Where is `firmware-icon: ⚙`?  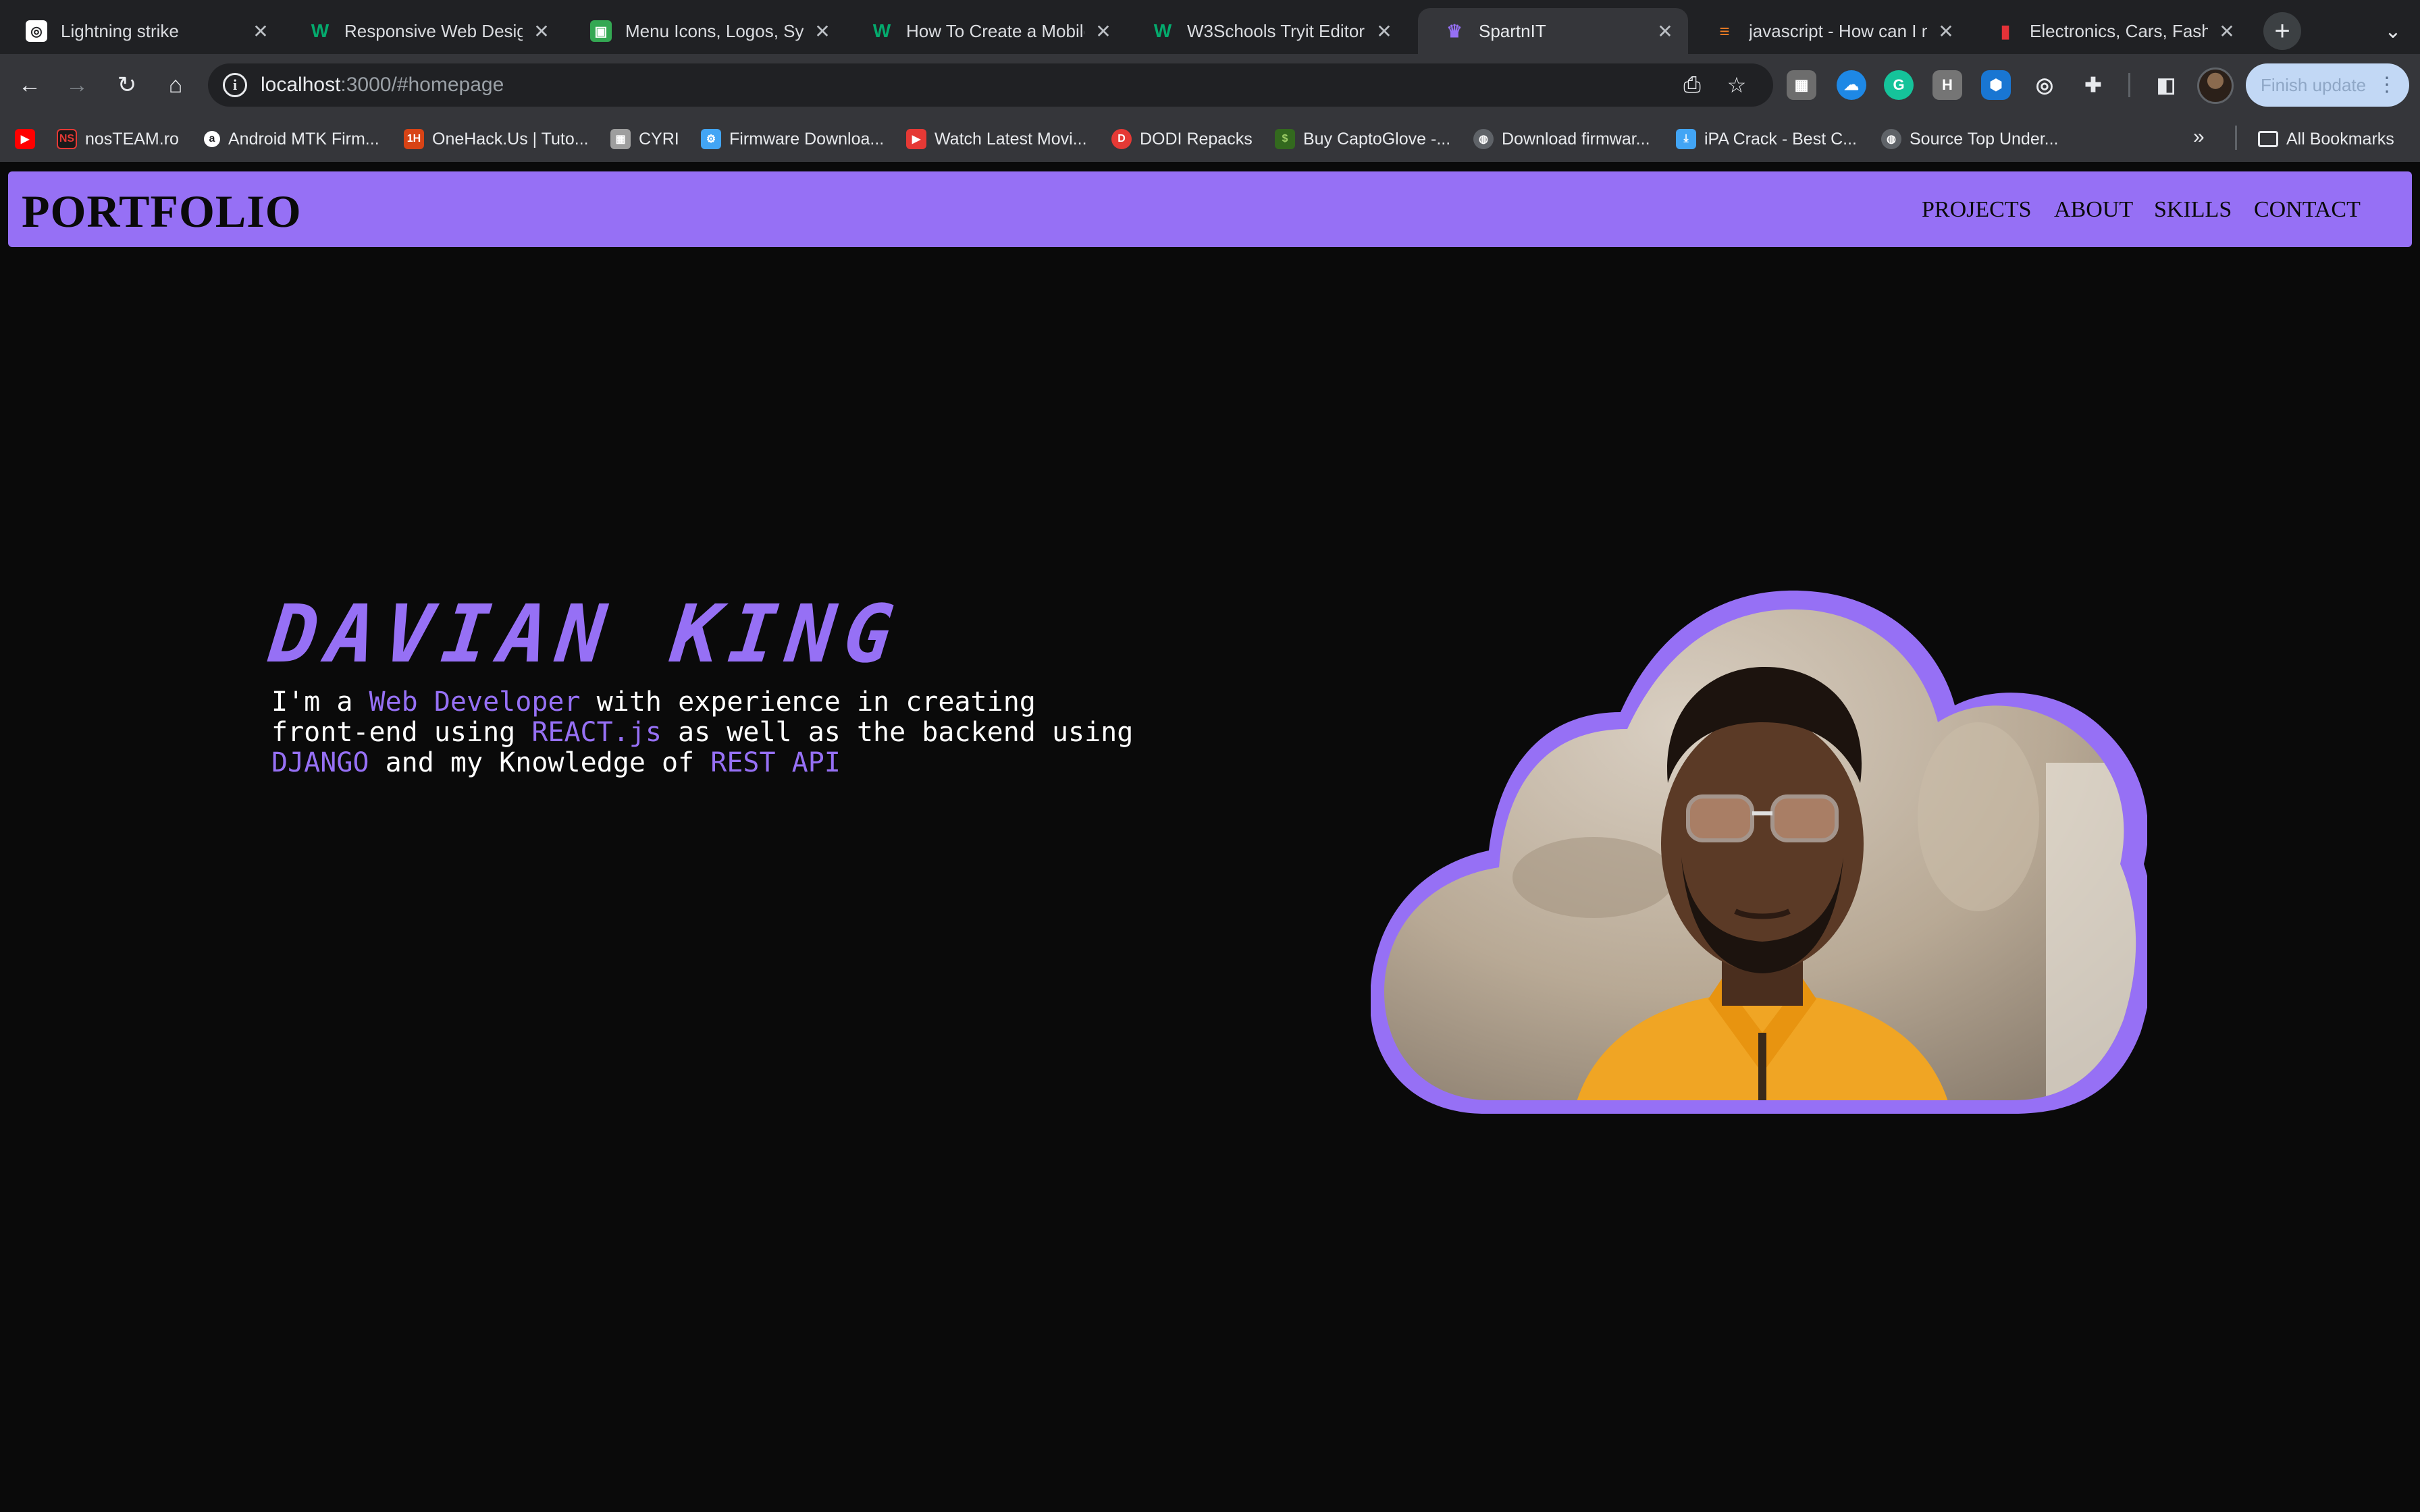 firmware-icon: ⚙ is located at coordinates (711, 139).